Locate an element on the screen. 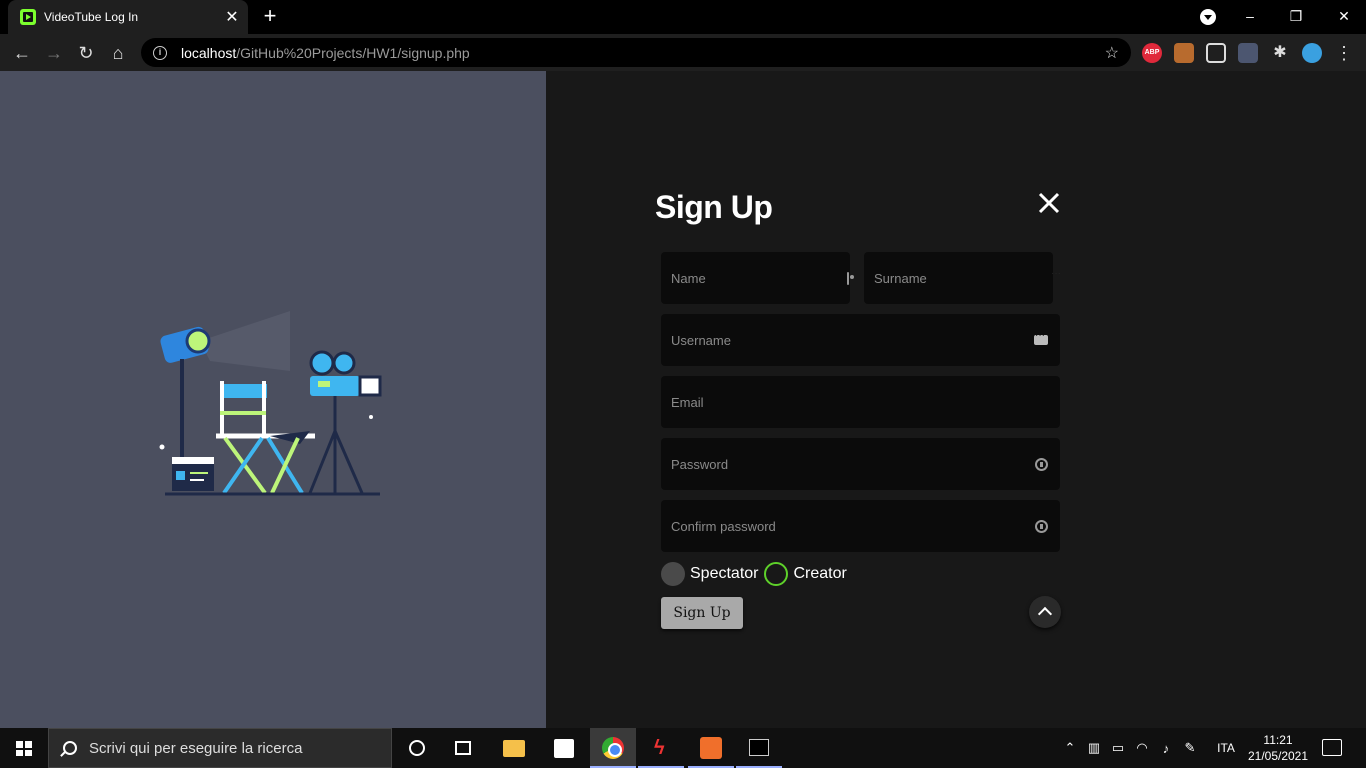 Image resolution: width=1366 pixels, height=768 pixels. reload-icon: ↻ is located at coordinates (86, 53).